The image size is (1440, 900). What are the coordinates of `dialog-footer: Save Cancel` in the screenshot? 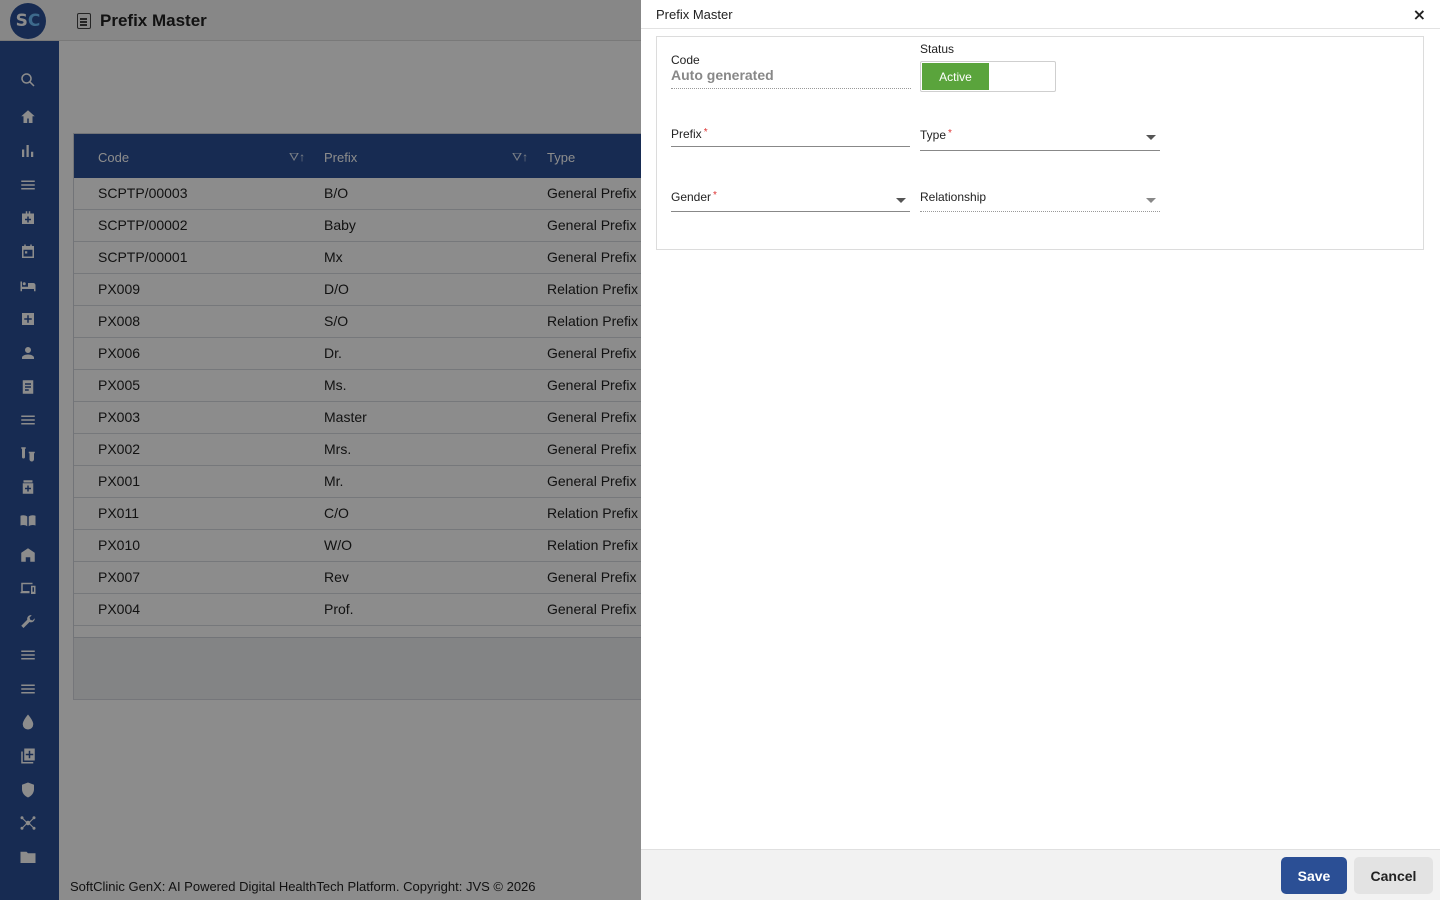 It's located at (1040, 874).